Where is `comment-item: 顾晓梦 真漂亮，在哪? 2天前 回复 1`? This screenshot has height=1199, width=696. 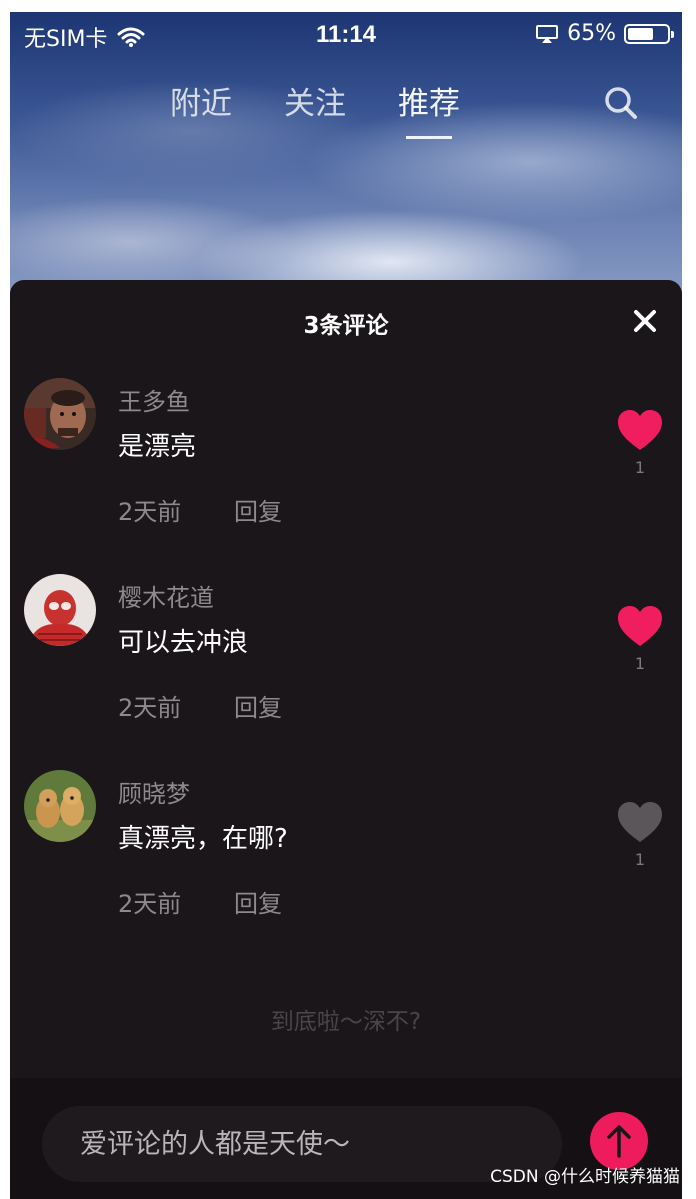
comment-item: 顾晓梦 真漂亮，在哪? 2天前 回复 1 is located at coordinates (346, 850).